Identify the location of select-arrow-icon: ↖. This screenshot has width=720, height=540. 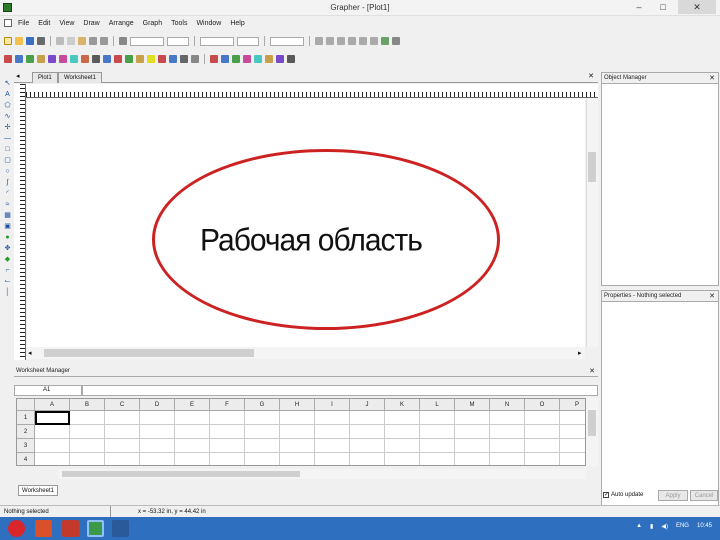
(8, 84).